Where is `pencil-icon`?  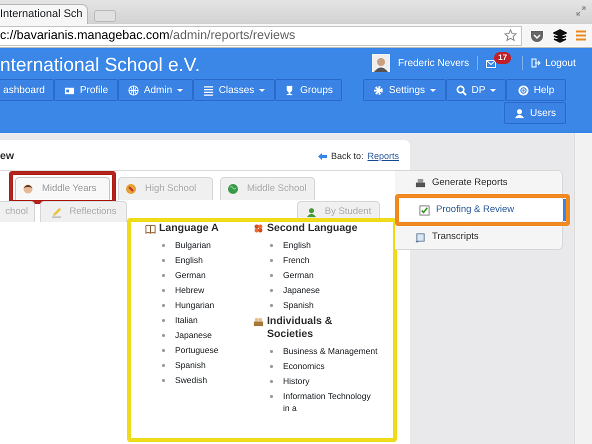 pencil-icon is located at coordinates (56, 212).